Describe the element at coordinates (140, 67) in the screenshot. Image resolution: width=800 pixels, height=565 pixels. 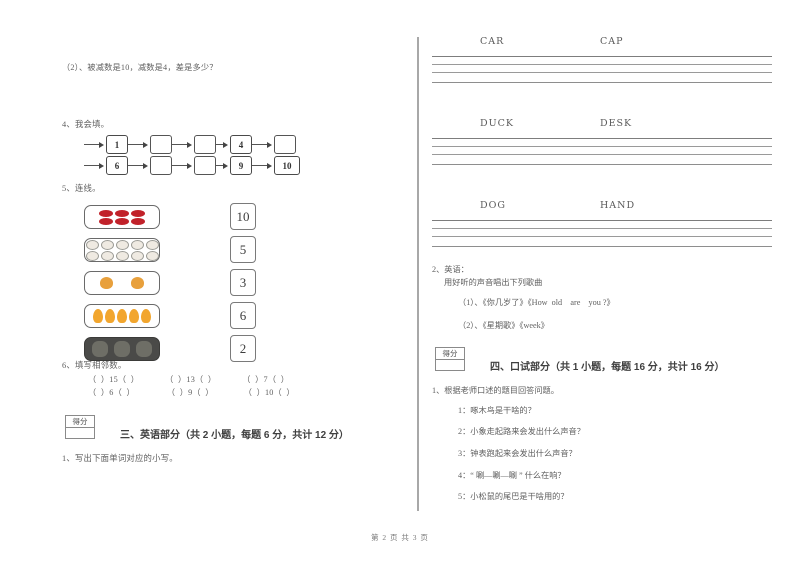
I see `carry-over-question: （2）、被减数是10，减数是4，差是多少？` at that location.